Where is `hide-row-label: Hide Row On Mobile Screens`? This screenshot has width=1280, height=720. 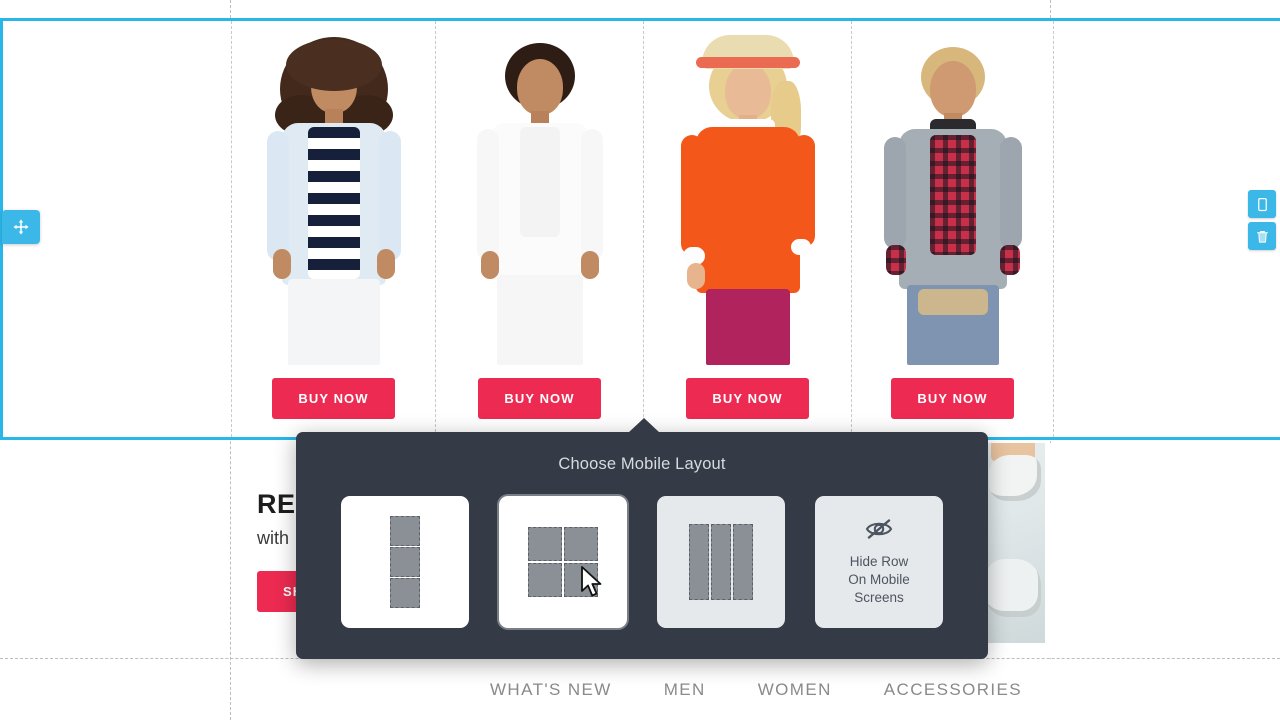
hide-row-label: Hide Row On Mobile Screens is located at coordinates (879, 580).